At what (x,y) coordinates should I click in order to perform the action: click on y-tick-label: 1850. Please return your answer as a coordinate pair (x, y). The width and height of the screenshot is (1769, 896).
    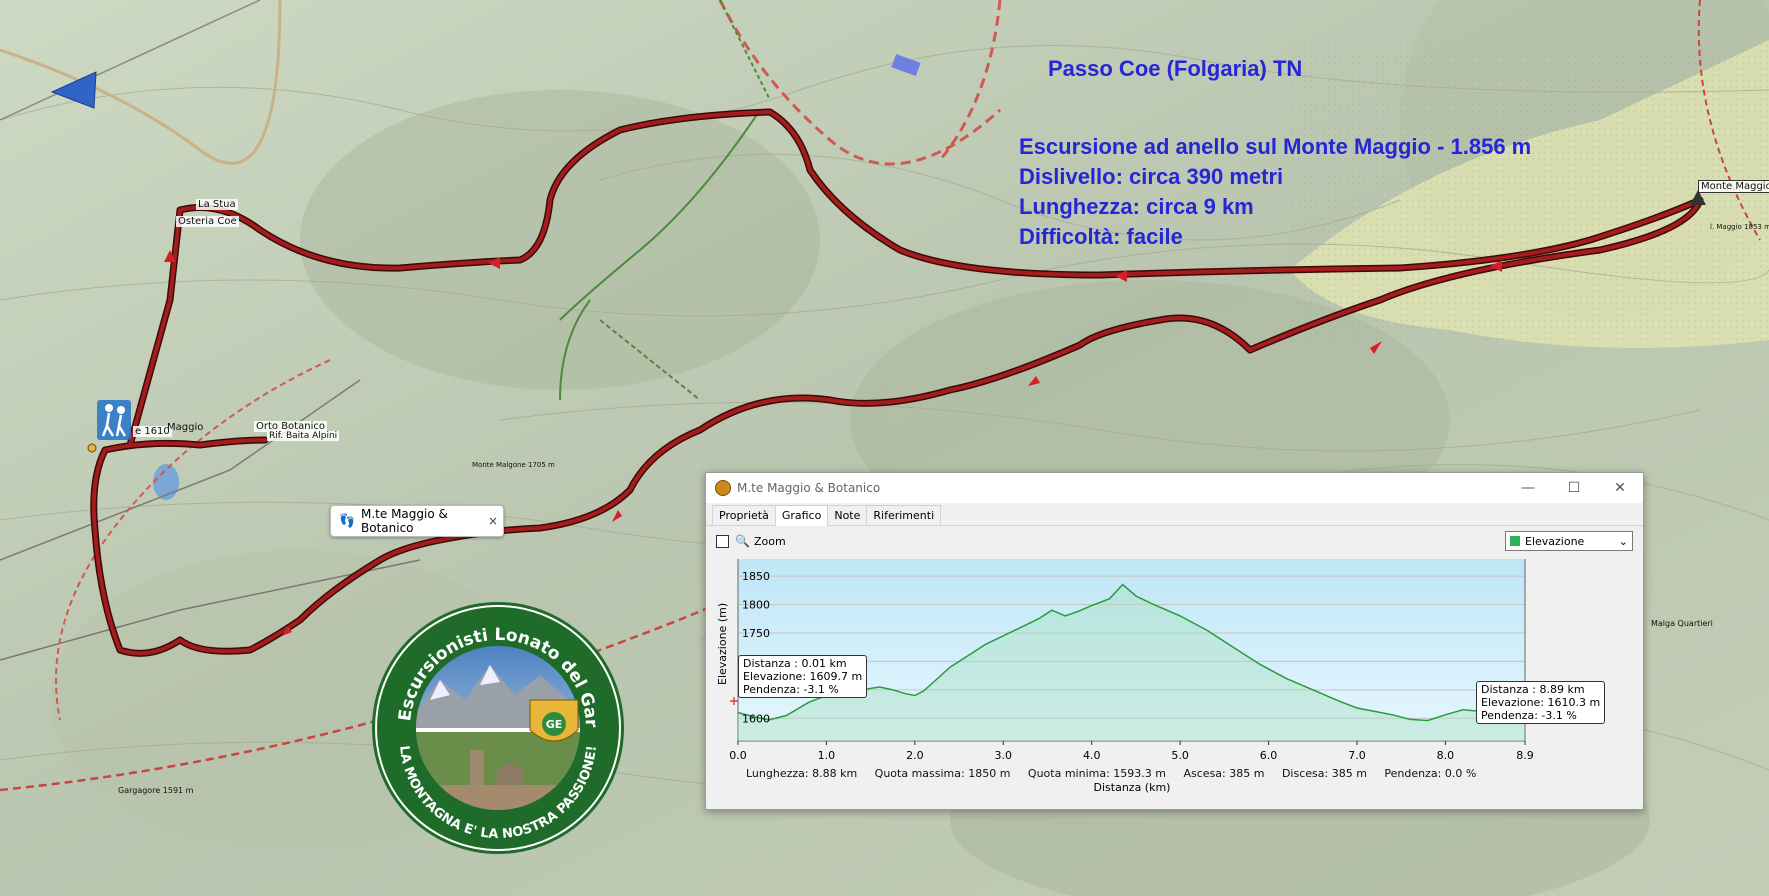
    Looking at the image, I should click on (756, 576).